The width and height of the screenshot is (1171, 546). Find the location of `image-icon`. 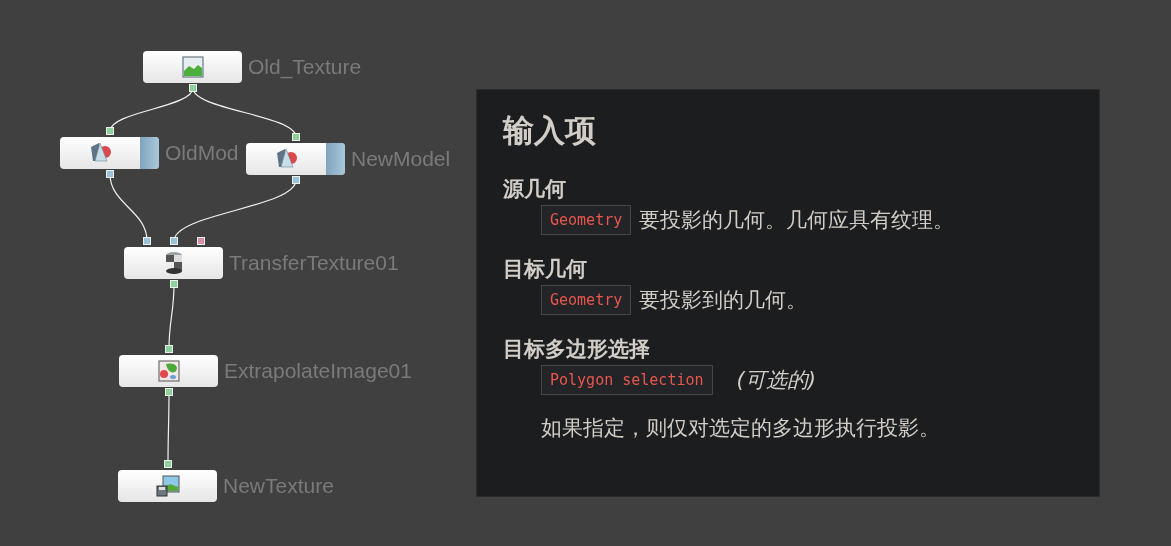

image-icon is located at coordinates (192, 67).